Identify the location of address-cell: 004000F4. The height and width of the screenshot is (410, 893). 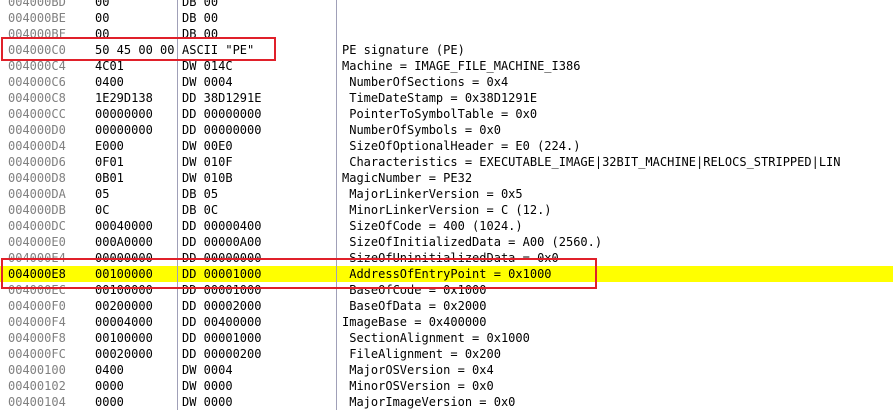
(37, 322).